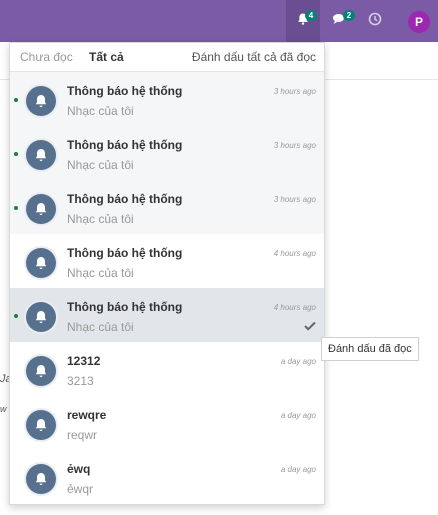  What do you see at coordinates (219, 21) in the screenshot?
I see `top-navbar: 4 2 P` at bounding box center [219, 21].